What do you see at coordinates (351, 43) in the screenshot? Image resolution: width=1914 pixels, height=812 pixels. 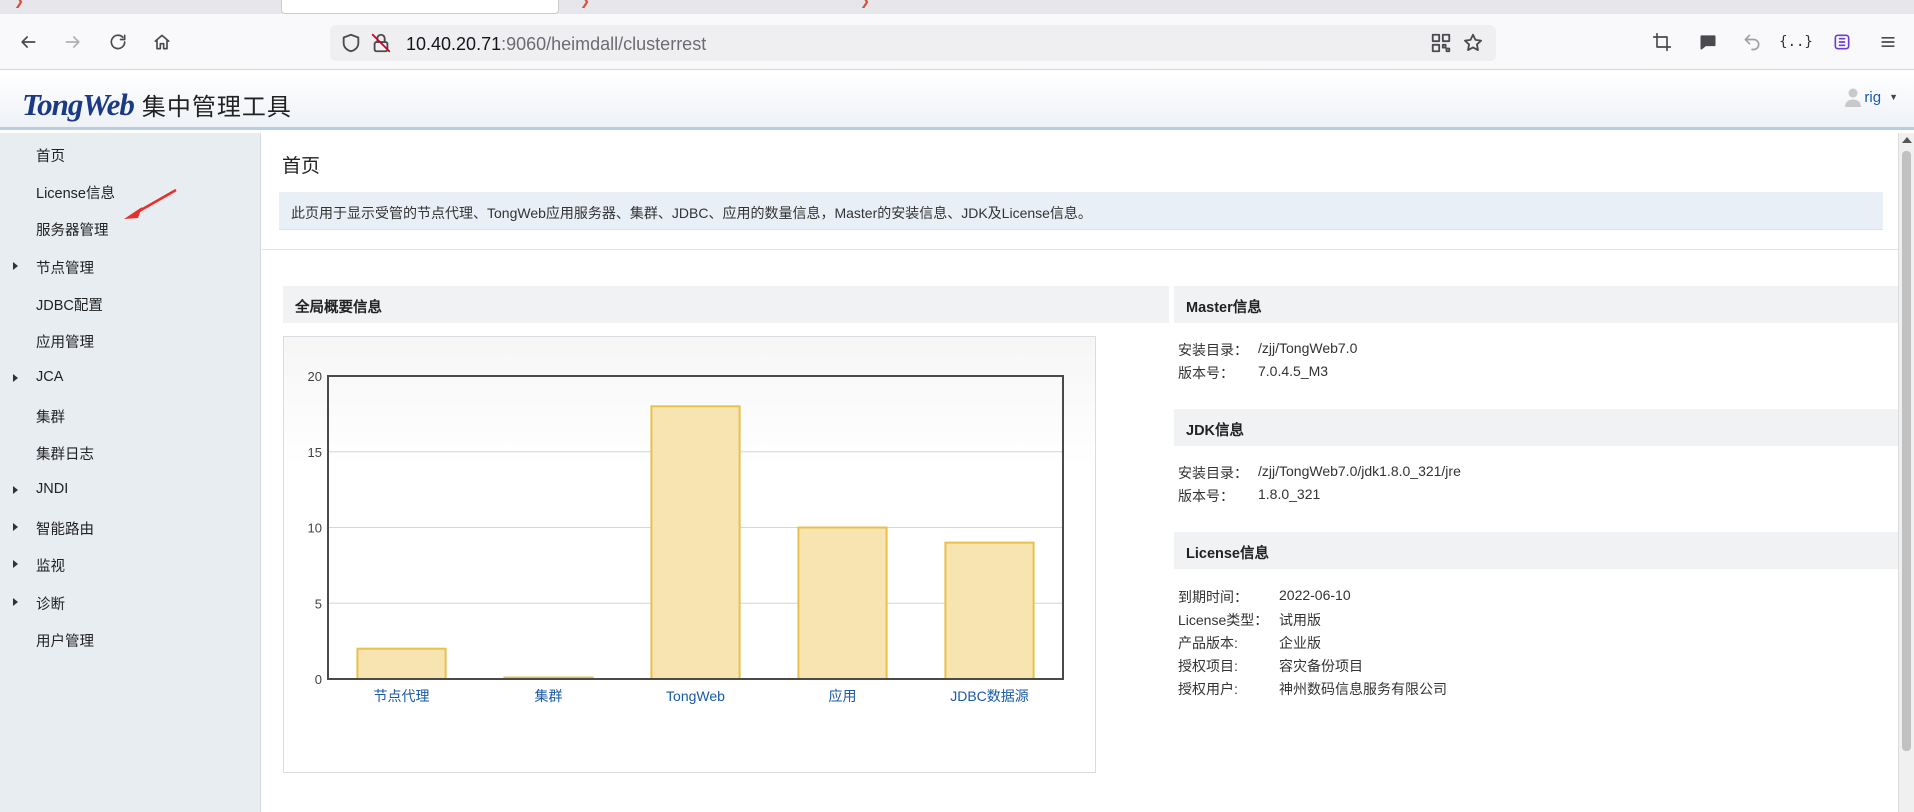 I see `tracking-shield-icon` at bounding box center [351, 43].